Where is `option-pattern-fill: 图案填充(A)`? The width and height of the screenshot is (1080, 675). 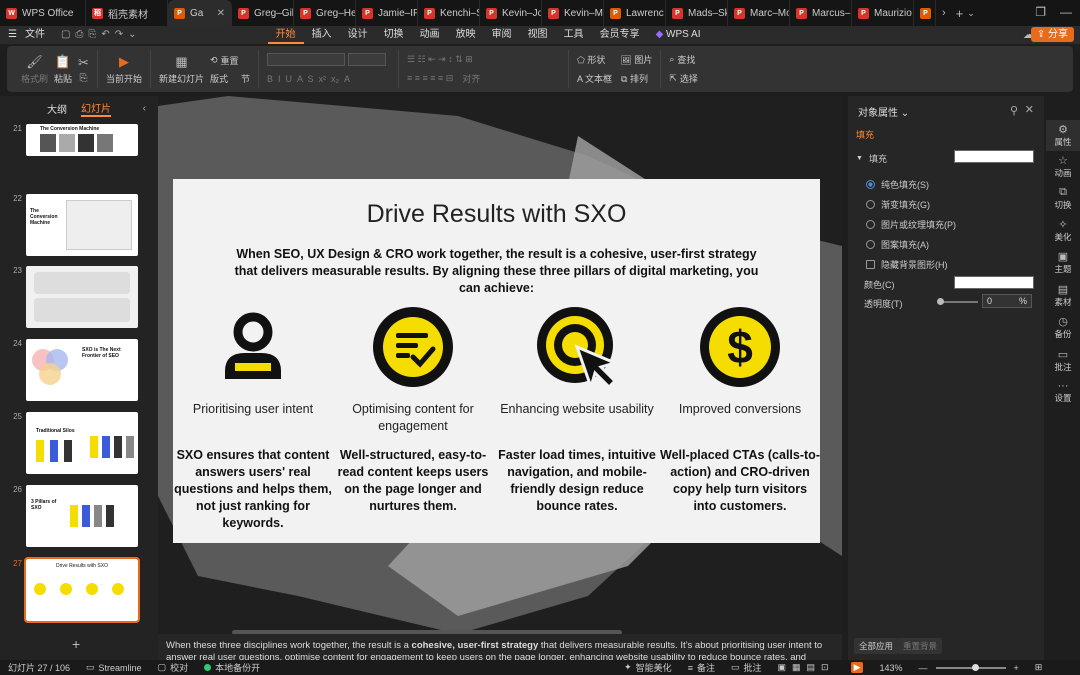
option-pattern-fill: 图案填充(A) is located at coordinates (897, 244).